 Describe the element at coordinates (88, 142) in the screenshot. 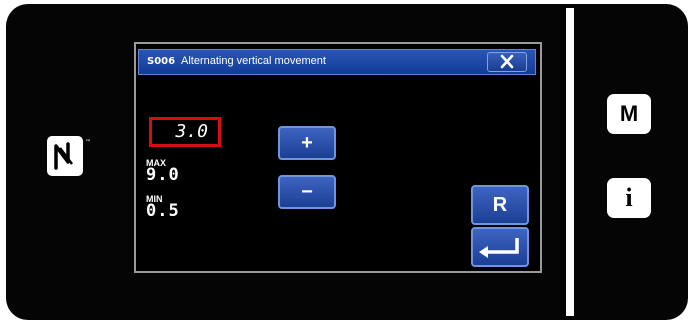

I see `svg-text: ™` at that location.